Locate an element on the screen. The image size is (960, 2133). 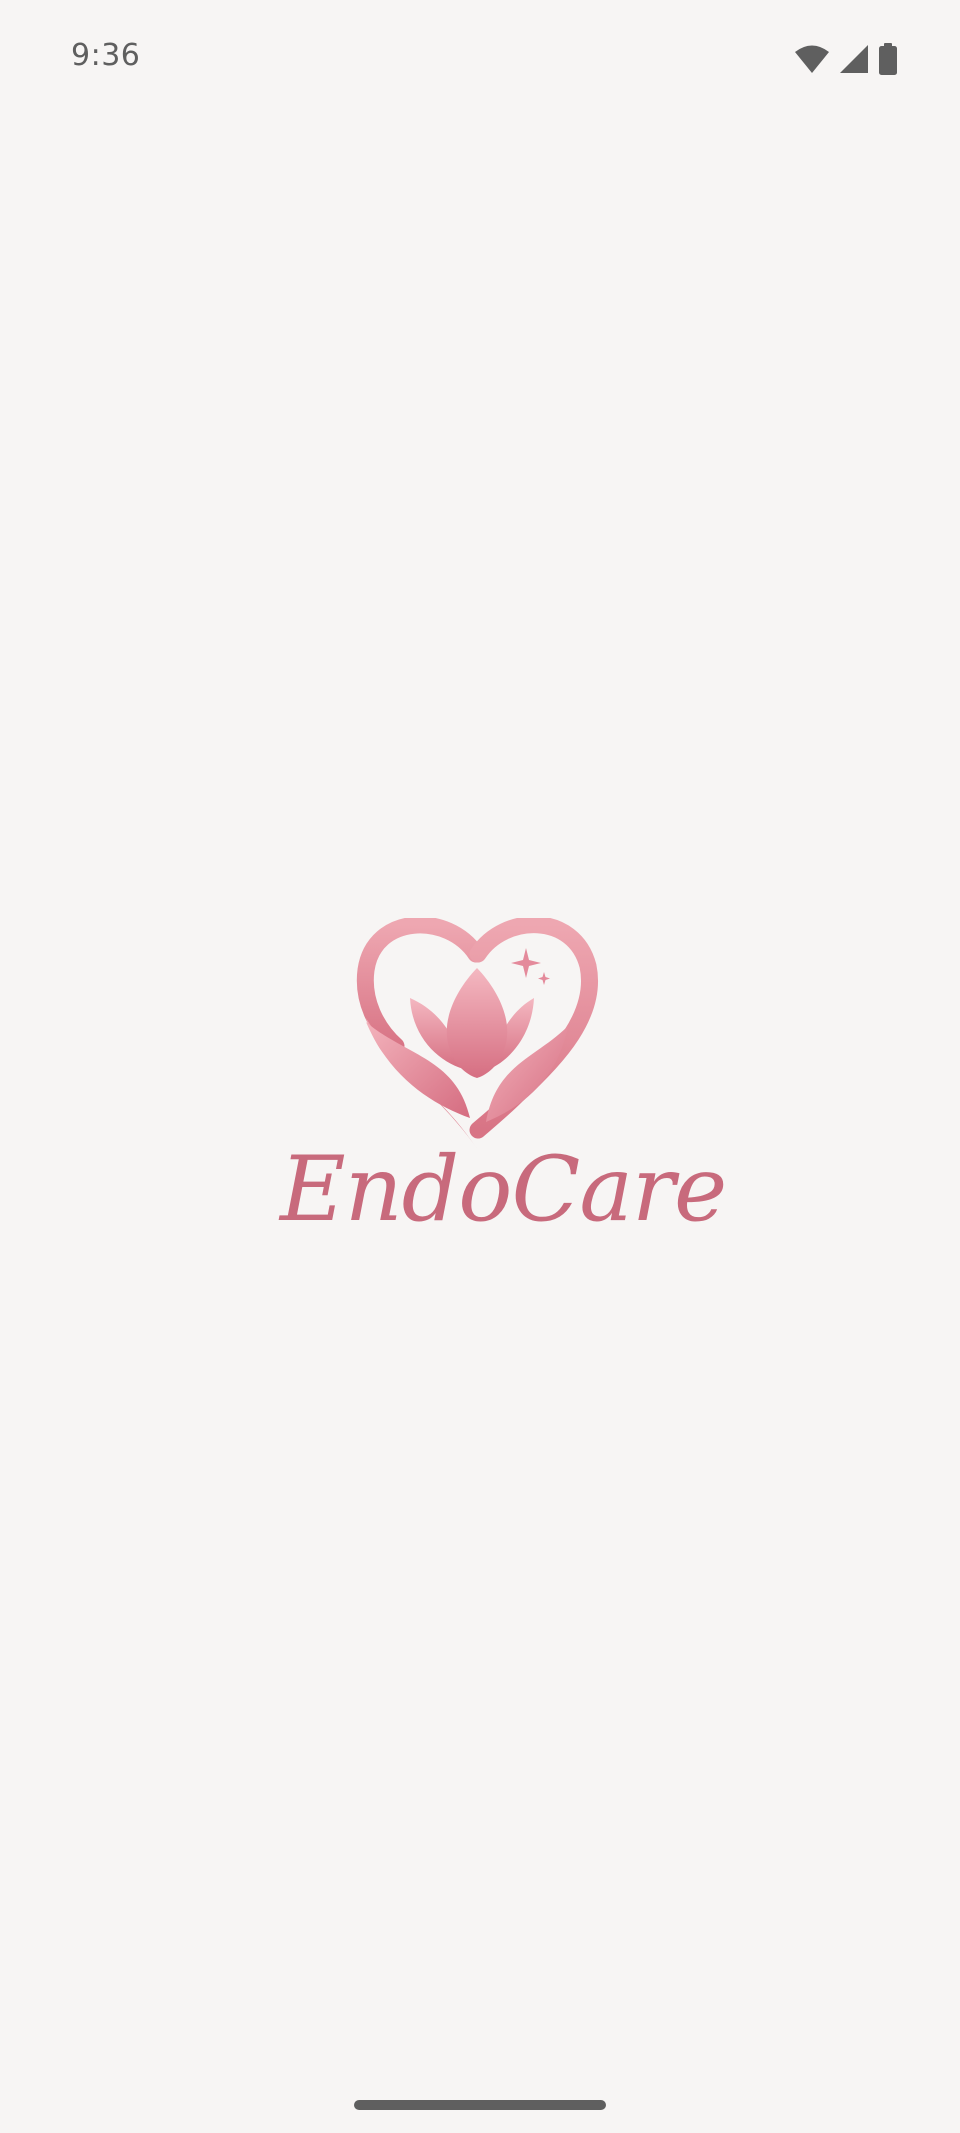
wifi-icon is located at coordinates (812, 59).